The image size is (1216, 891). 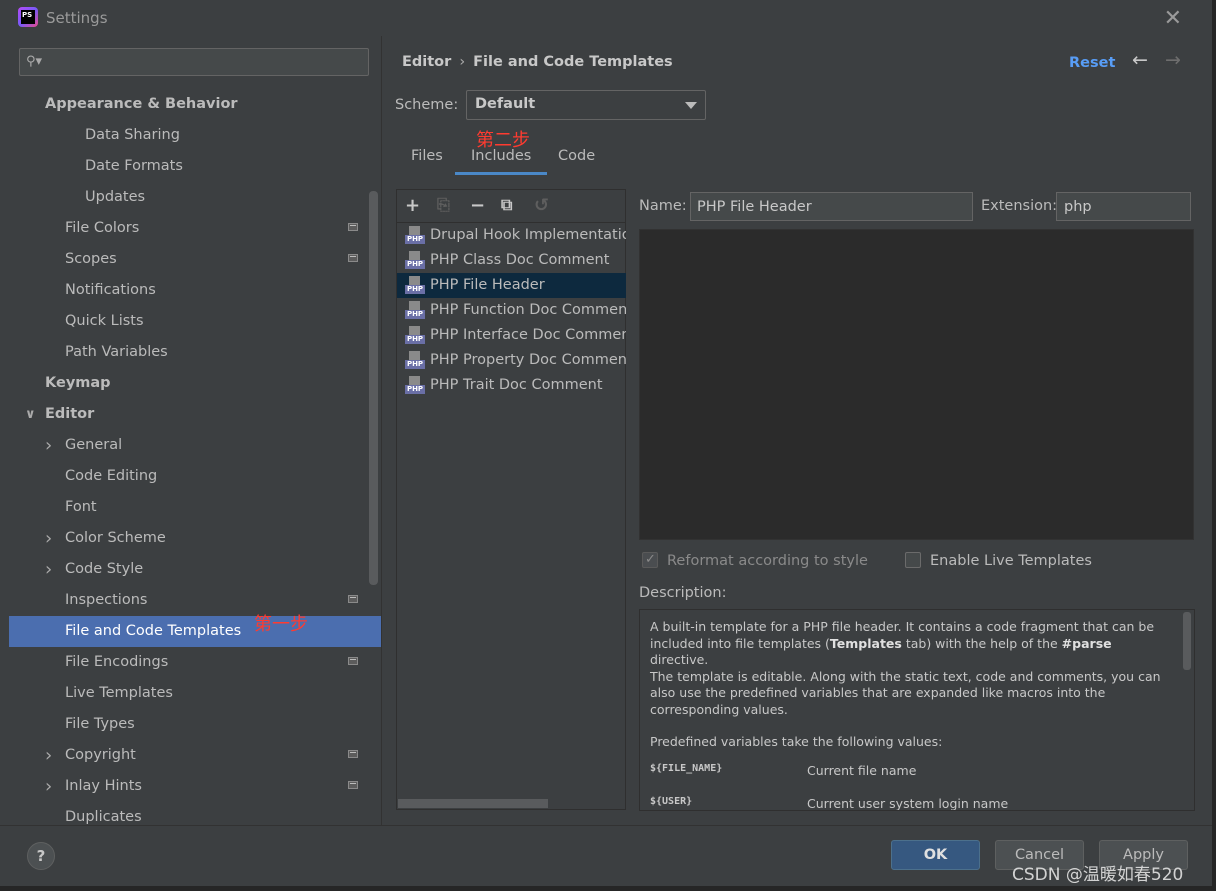 I want to click on copy-template-icon: ⎘, so click(x=443, y=205).